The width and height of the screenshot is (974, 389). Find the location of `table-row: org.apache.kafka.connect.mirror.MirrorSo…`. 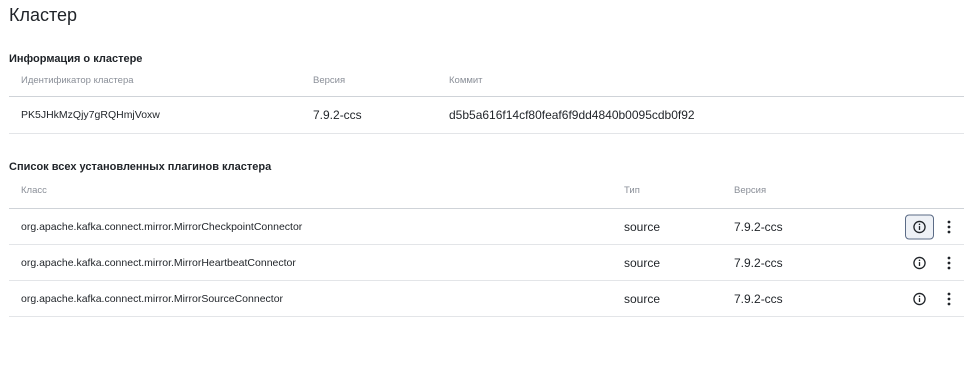

table-row: org.apache.kafka.connect.mirror.MirrorSo… is located at coordinates (486, 299).